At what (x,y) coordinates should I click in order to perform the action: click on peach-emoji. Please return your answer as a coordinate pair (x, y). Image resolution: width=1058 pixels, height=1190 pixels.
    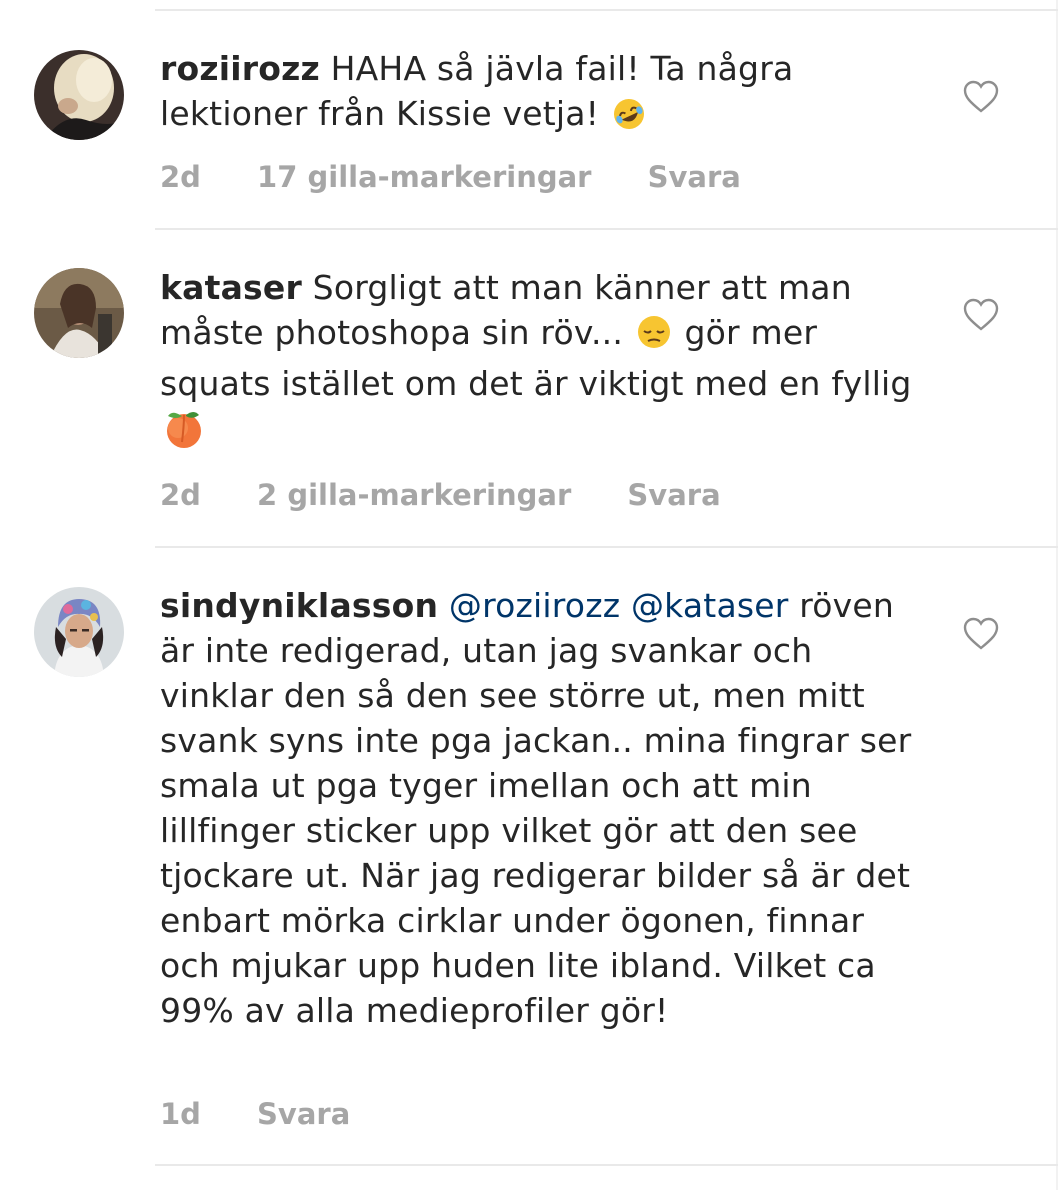
    Looking at the image, I should click on (184, 433).